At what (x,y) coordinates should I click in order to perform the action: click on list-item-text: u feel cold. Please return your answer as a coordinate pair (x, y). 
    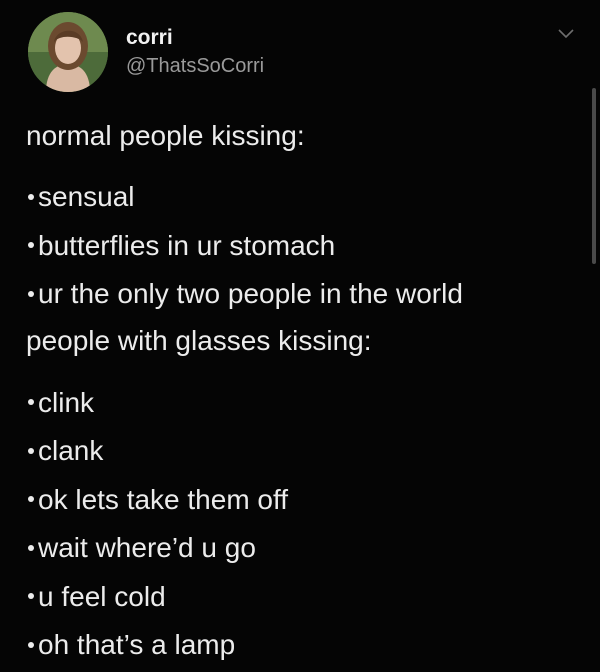
    Looking at the image, I should click on (102, 596).